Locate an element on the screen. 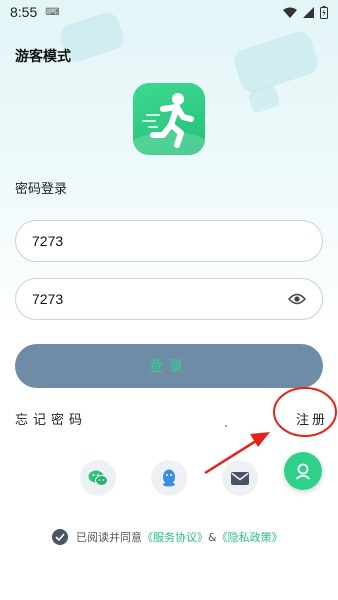 The height and width of the screenshot is (600, 338). account-input: 7273 is located at coordinates (169, 241).